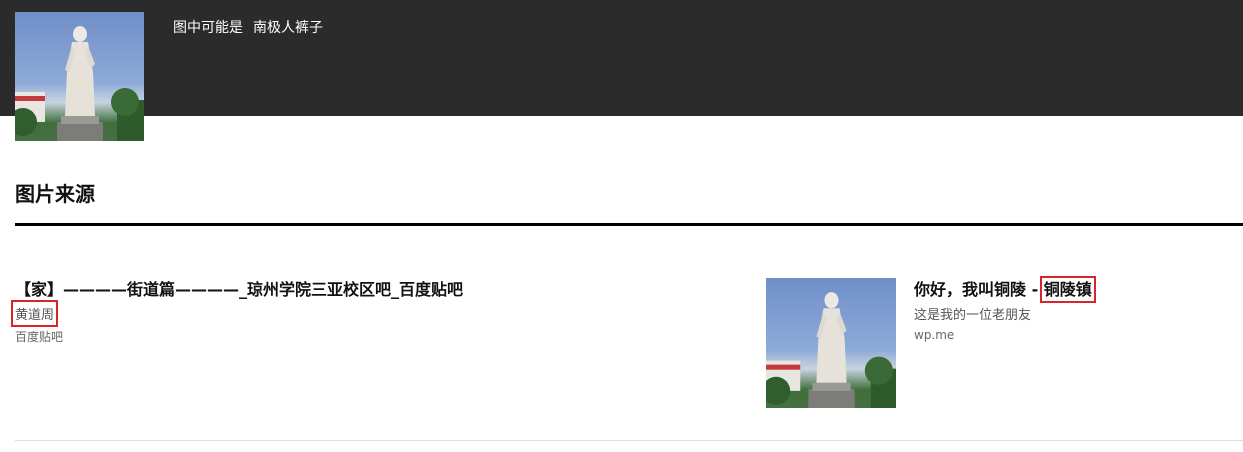 This screenshot has height=452, width=1243. I want to click on query-image-thumbnail, so click(79, 76).